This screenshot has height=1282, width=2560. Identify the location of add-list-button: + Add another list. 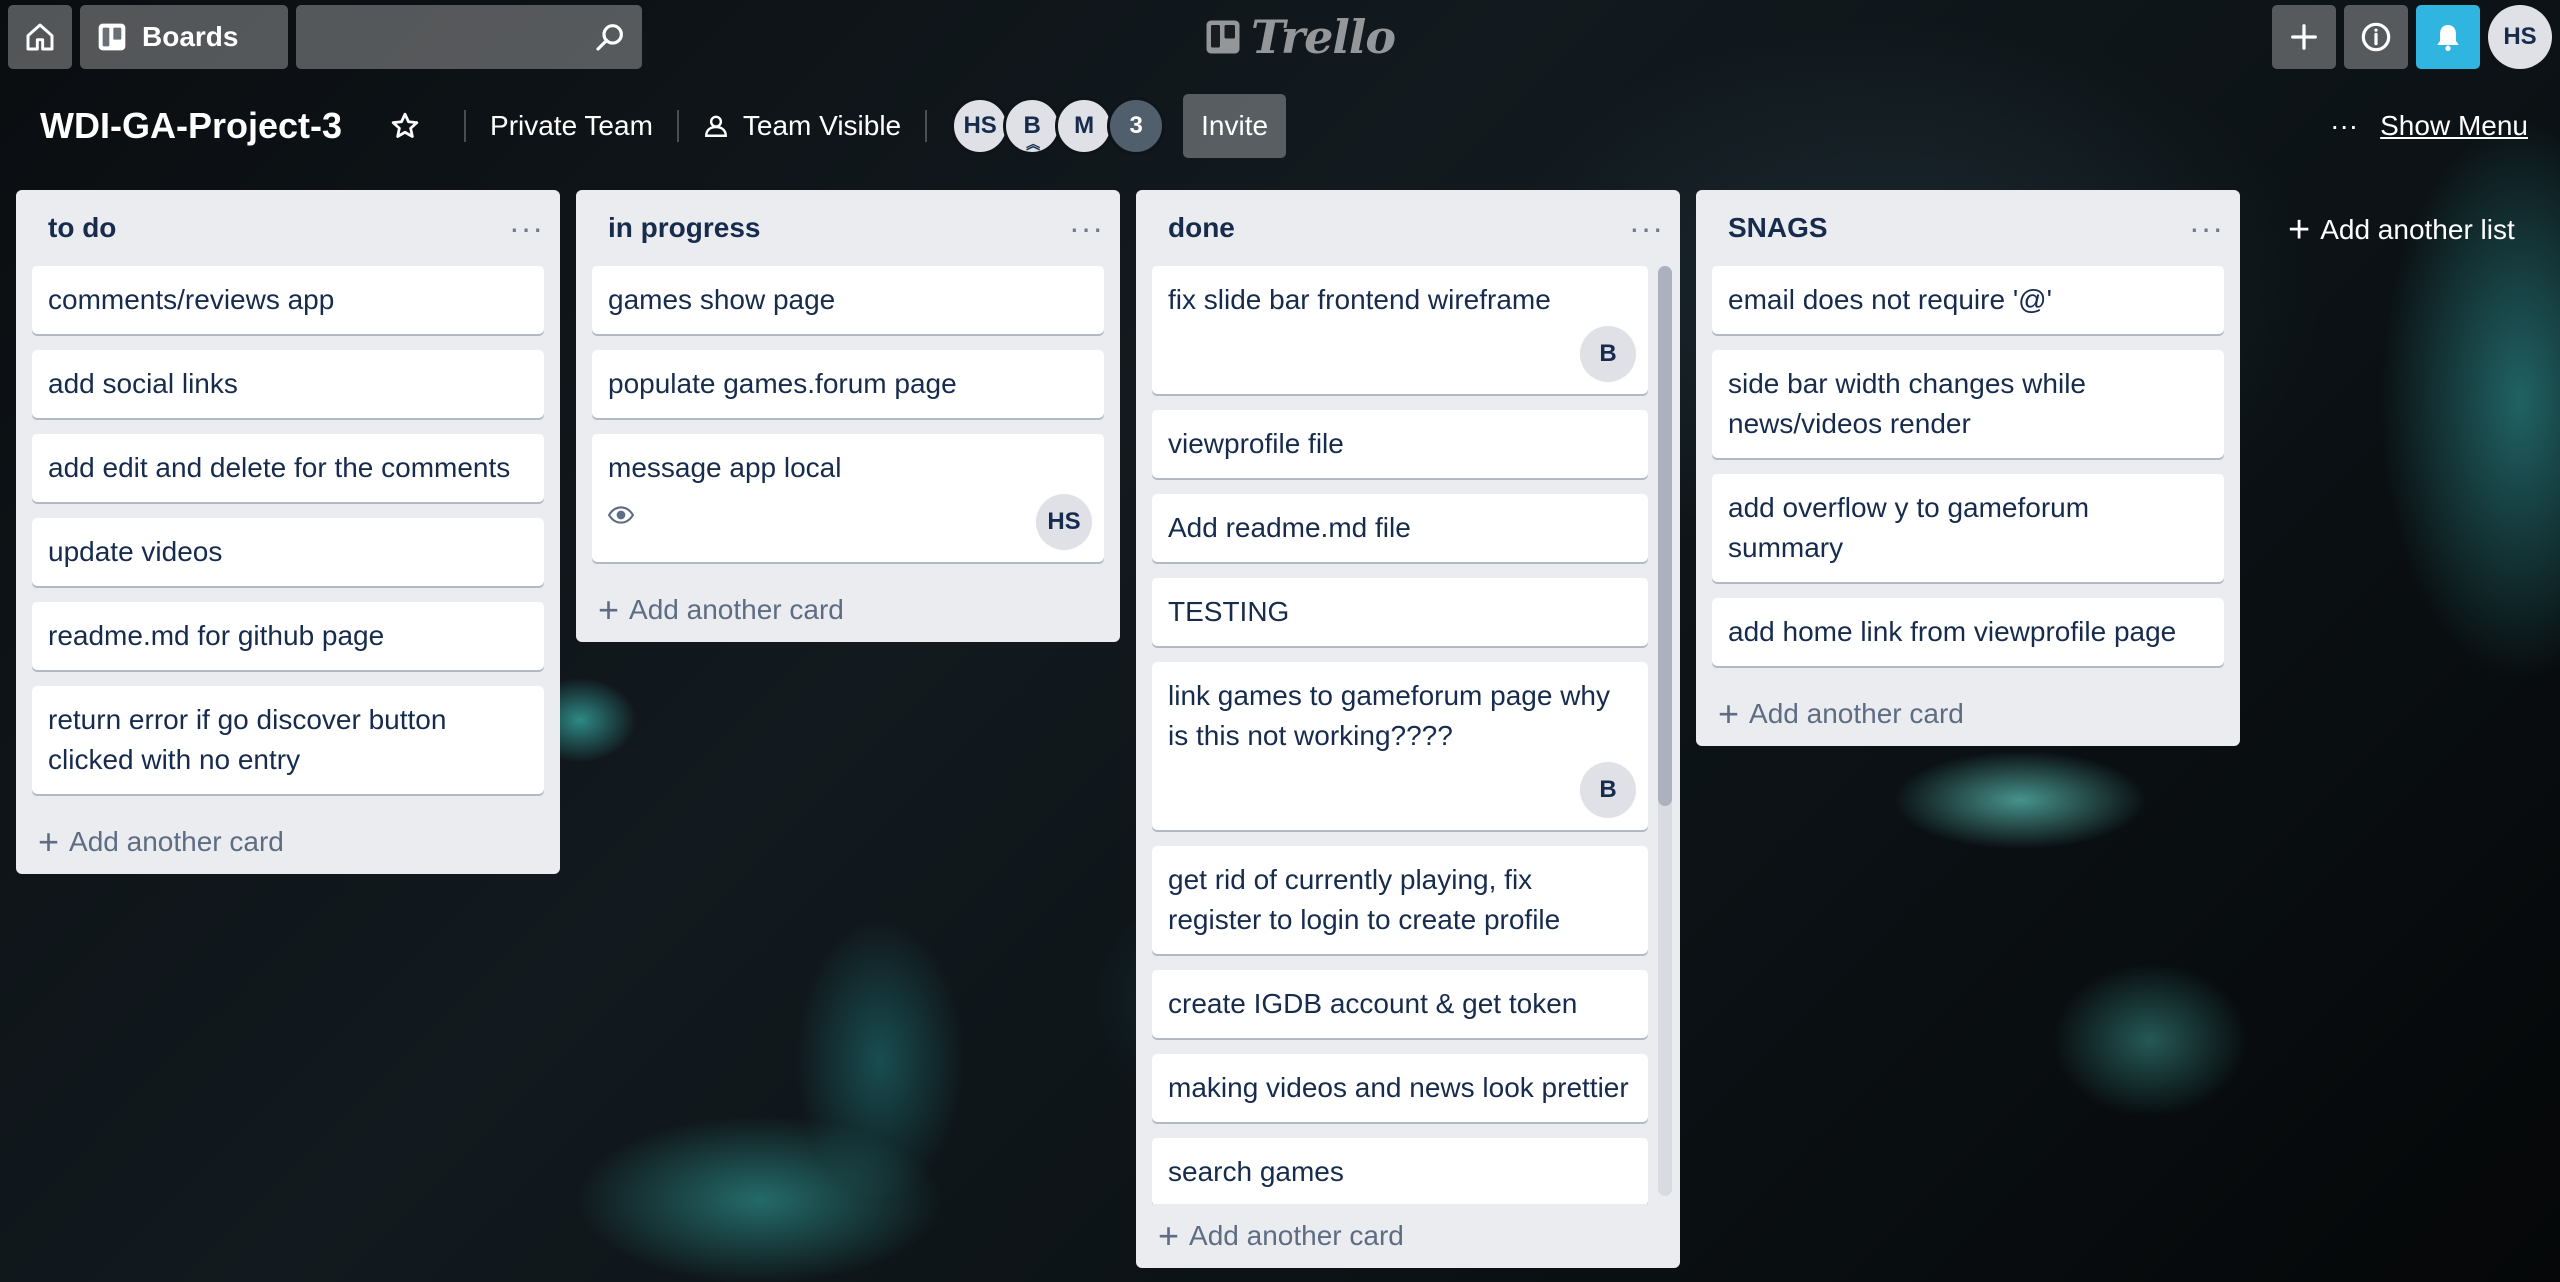
(2401, 230).